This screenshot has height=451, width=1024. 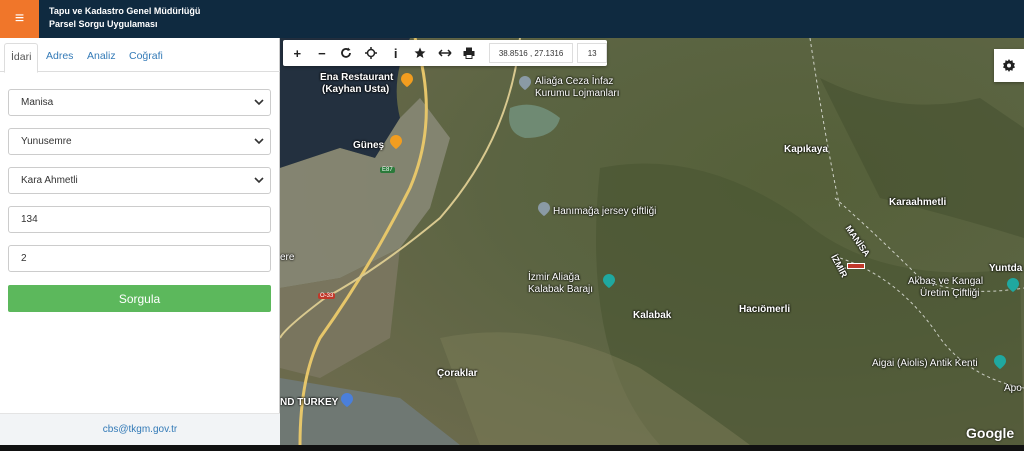 I want to click on map-toolbar: + − i 38.8516 , 27.1316 13, so click(x=445, y=53).